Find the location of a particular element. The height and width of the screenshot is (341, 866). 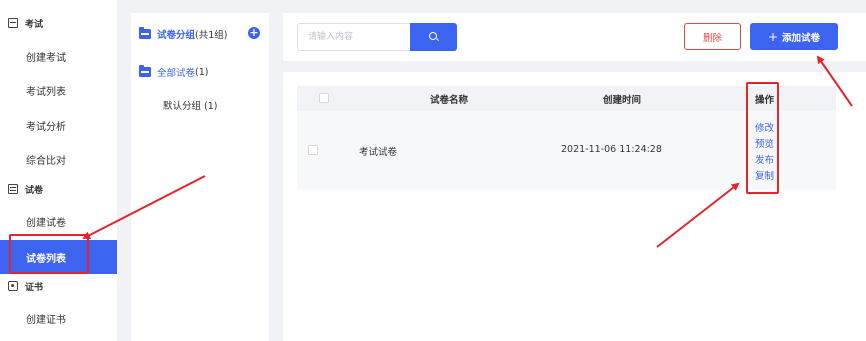

toolbar: 删除 + 添加试卷 is located at coordinates (574, 37).